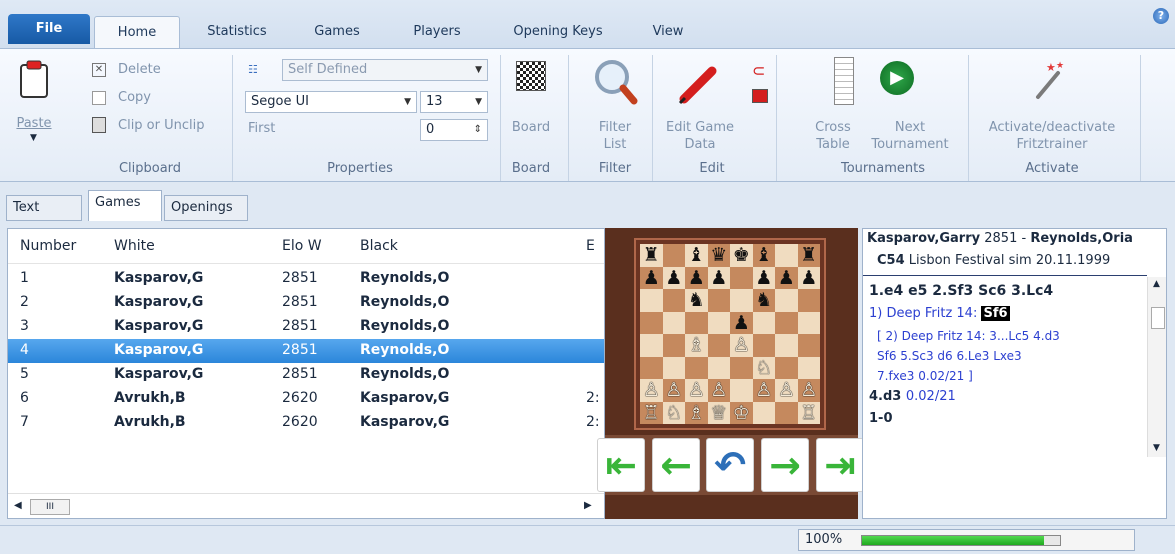 The width and height of the screenshot is (1175, 554). Describe the element at coordinates (306, 399) in the screenshot. I see `table-row: 6 Avrukh,B 2620 Kasparov,G 2:` at that location.